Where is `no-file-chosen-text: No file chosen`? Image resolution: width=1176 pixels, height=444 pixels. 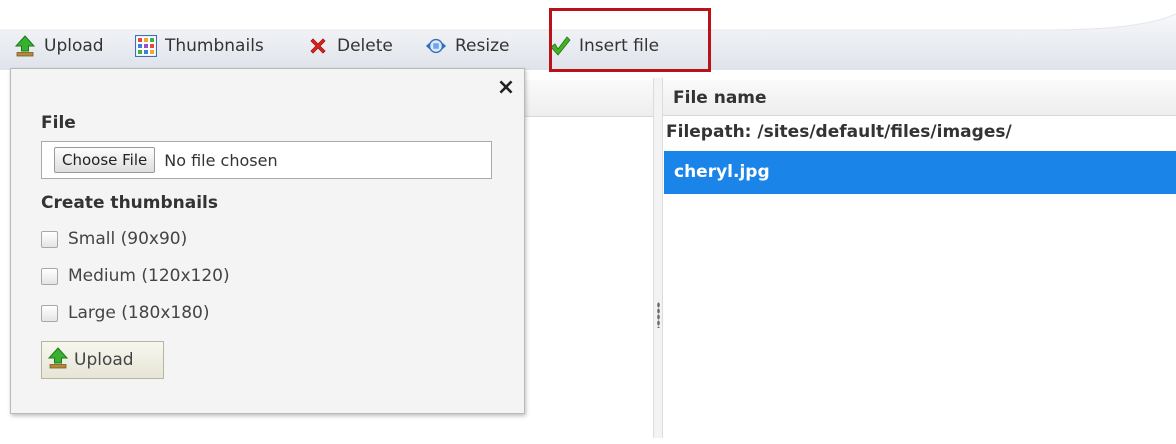
no-file-chosen-text: No file chosen is located at coordinates (221, 160).